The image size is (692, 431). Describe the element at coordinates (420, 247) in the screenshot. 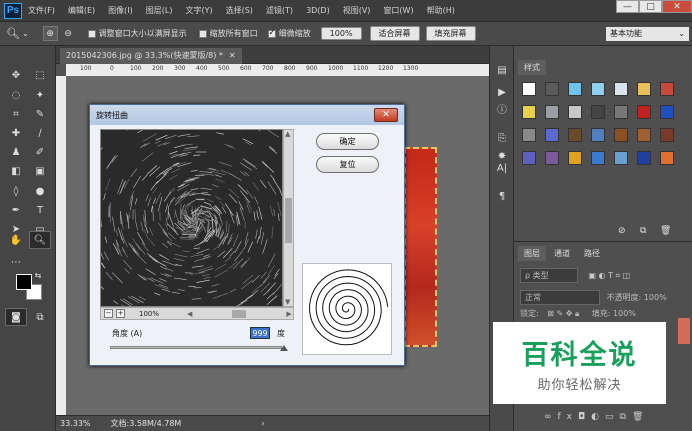

I see `document-image` at that location.